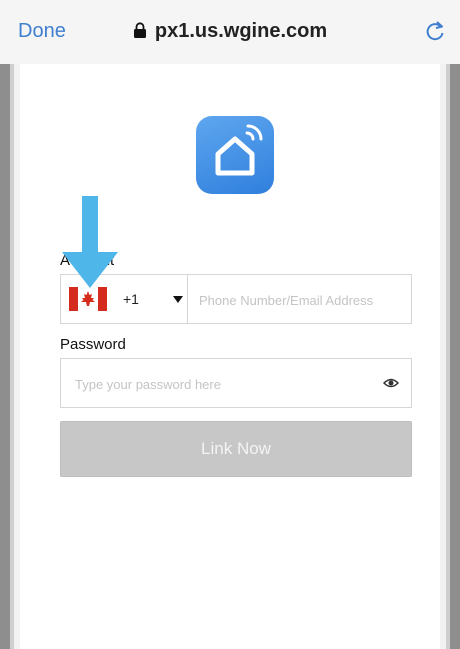 This screenshot has width=460, height=649. I want to click on browser-toolbar: Done px1.us.wgine.com, so click(230, 32).